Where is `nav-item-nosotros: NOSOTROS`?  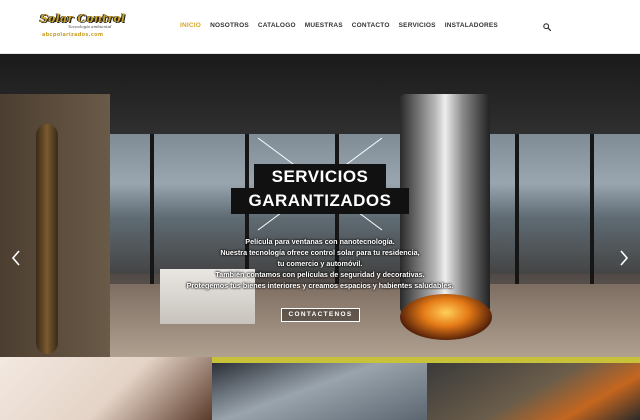
nav-item-nosotros: NOSOTROS is located at coordinates (229, 25).